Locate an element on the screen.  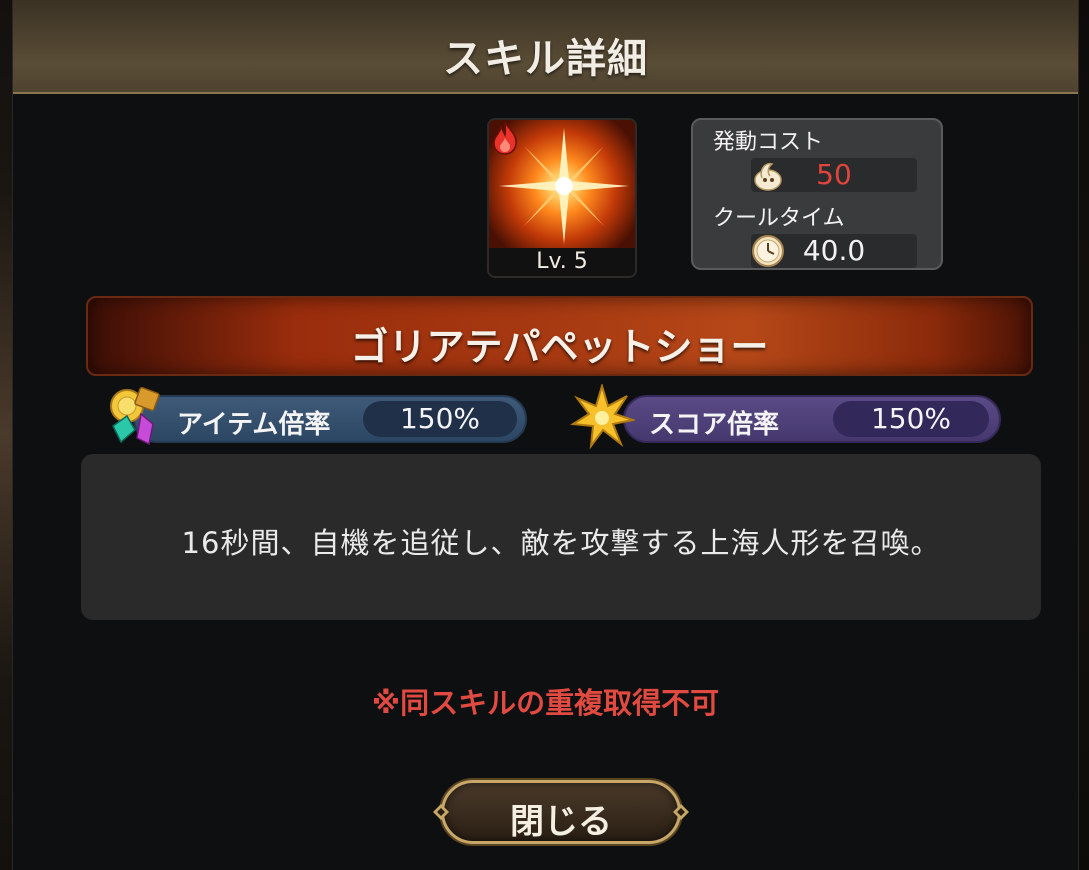
skill-icon: Lv. 5 is located at coordinates (562, 198).